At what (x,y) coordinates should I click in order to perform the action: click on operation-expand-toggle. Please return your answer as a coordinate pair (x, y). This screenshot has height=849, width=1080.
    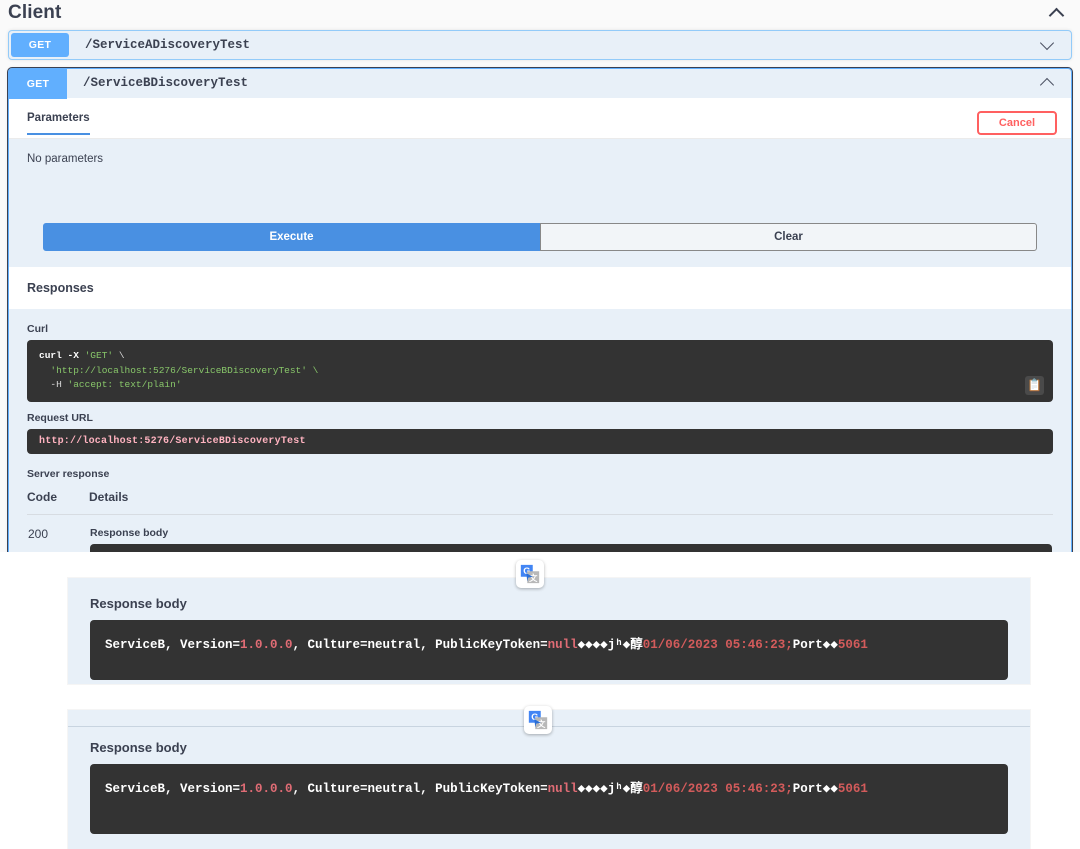
    Looking at the image, I should click on (1055, 45).